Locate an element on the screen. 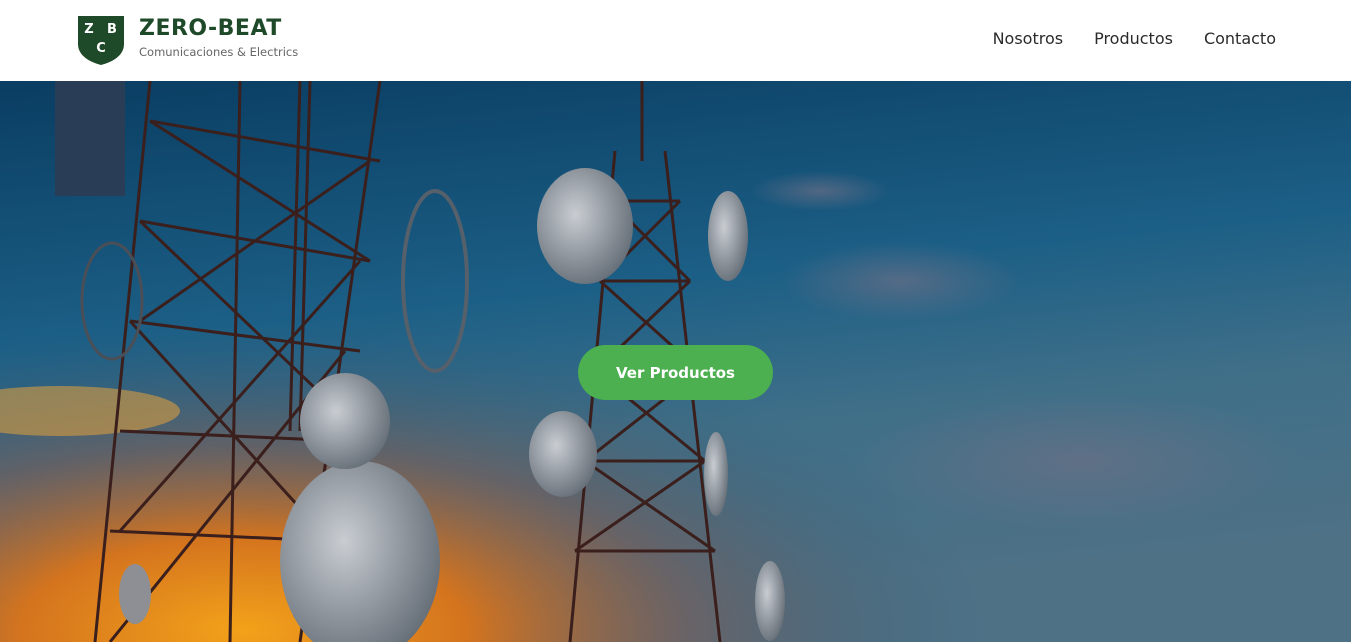 The height and width of the screenshot is (642, 1351). nav-item-contacto: Contacto is located at coordinates (1240, 39).